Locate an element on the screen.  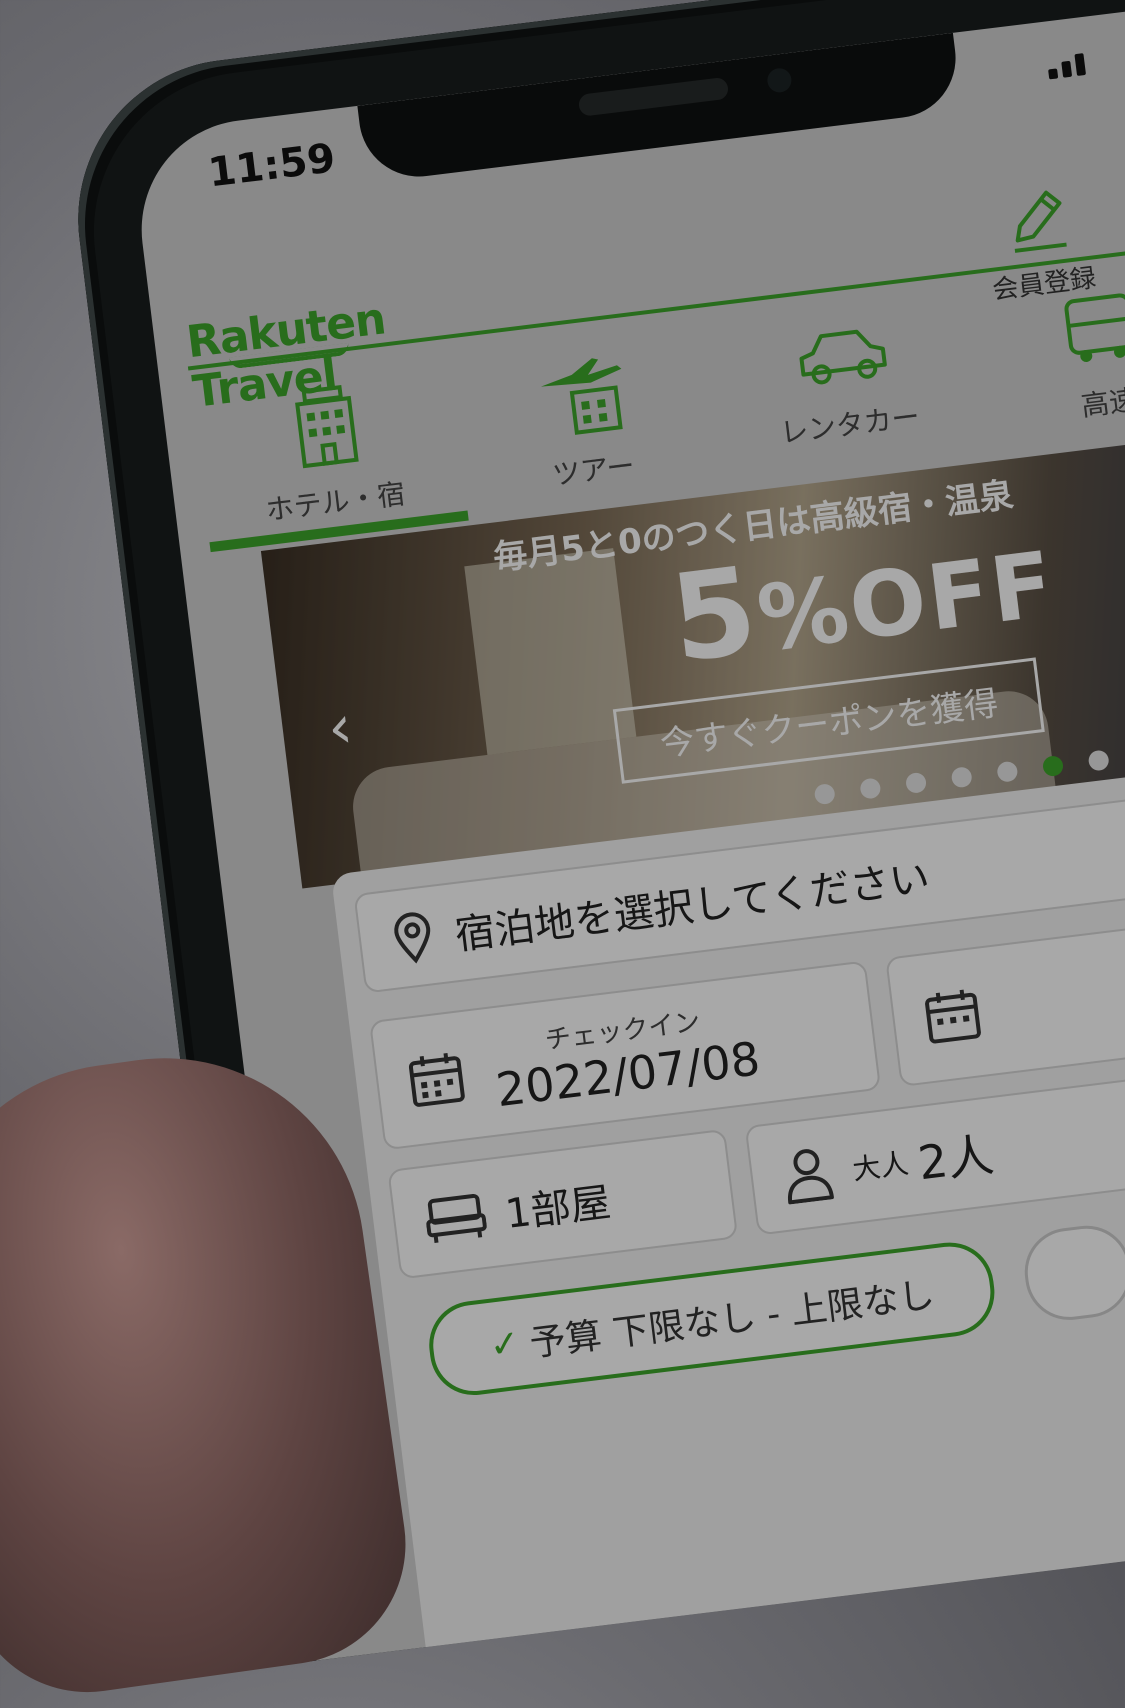
checkin-text: チェックイン 2022/07/08 is located at coordinates (626, 1055).